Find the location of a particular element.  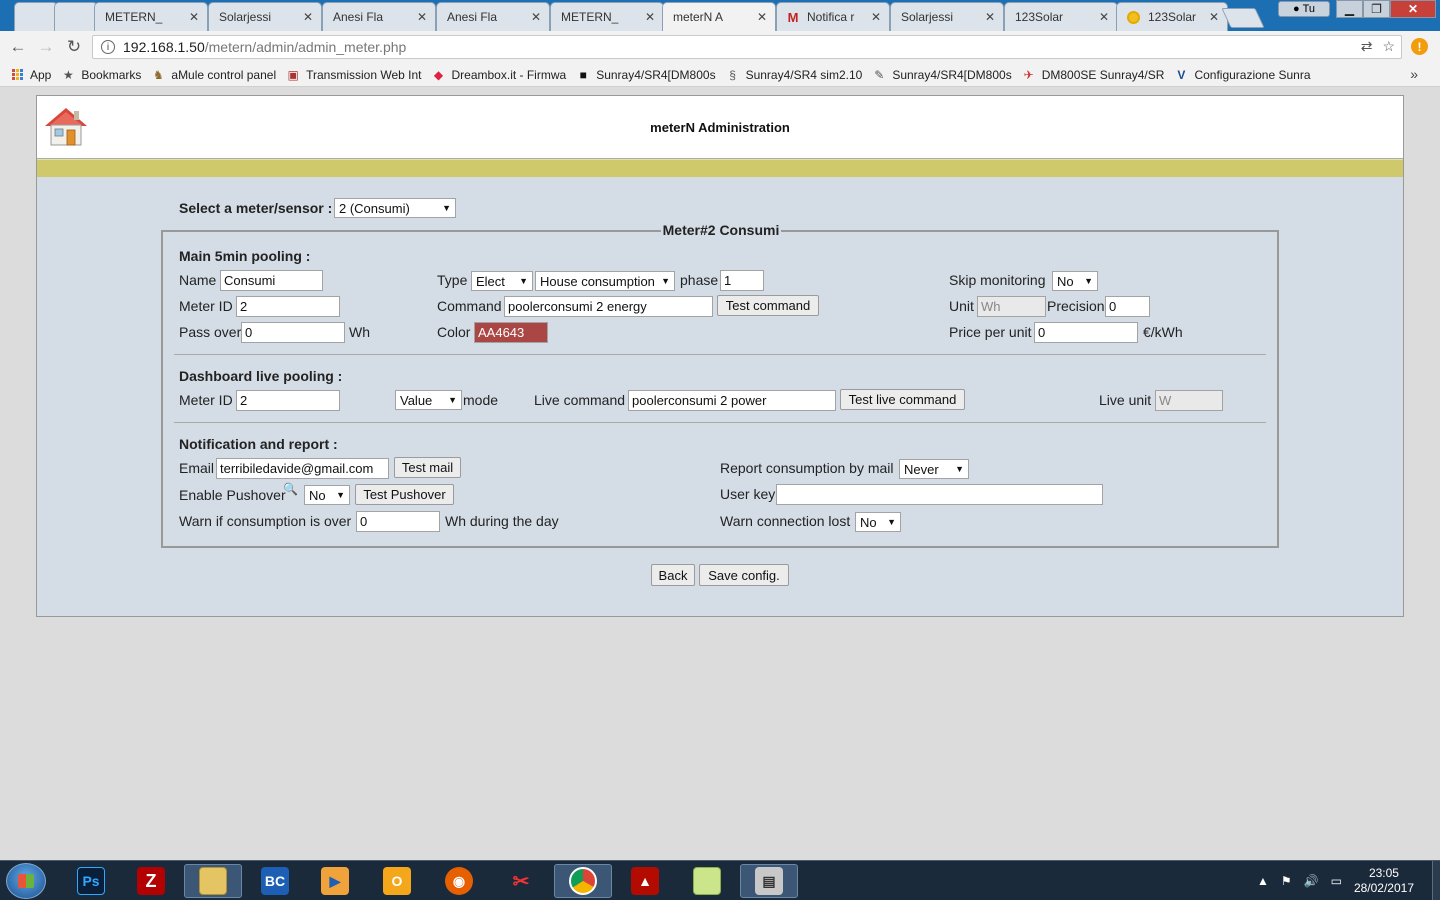

bookmark-label: Dreambox.it - Firmwa is located at coordinates (509, 74).